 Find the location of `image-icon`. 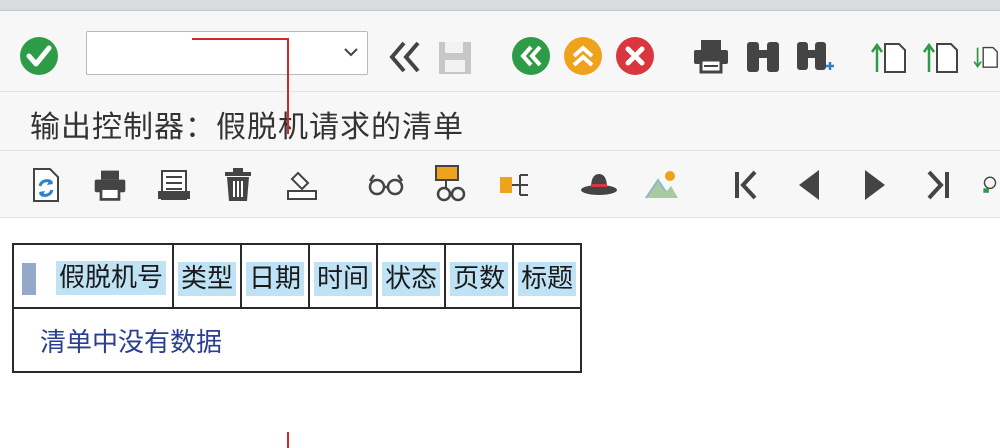

image-icon is located at coordinates (662, 185).